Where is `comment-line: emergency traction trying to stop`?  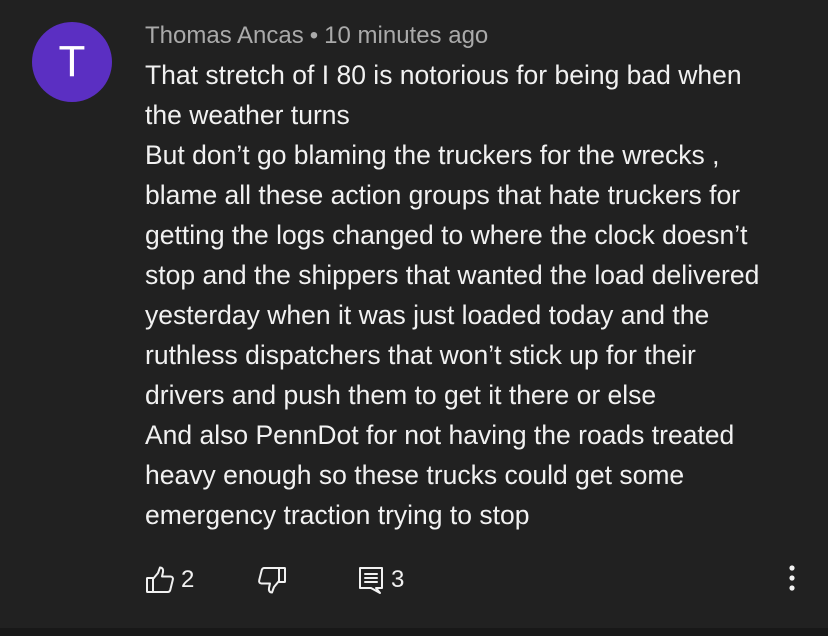
comment-line: emergency traction trying to stop is located at coordinates (337, 515).